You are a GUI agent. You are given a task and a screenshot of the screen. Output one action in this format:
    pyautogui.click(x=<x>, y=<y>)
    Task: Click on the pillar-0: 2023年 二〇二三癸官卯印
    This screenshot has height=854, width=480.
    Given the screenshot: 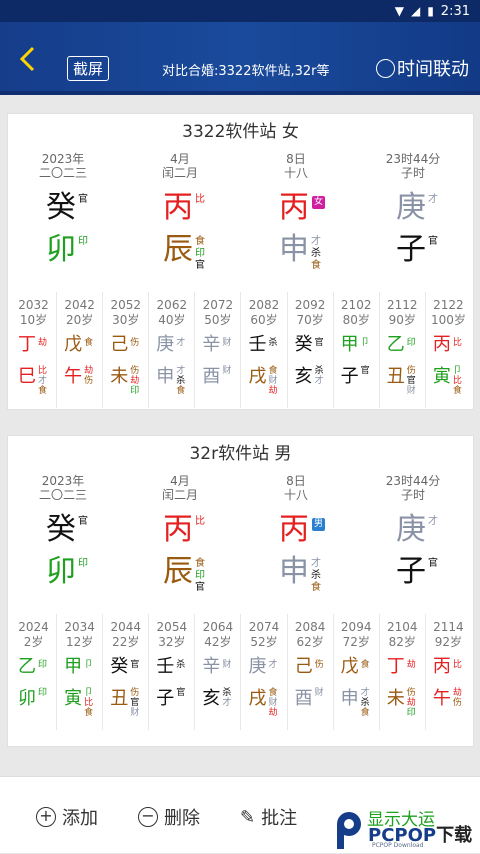 What is the action you would take?
    pyautogui.click(x=63, y=209)
    